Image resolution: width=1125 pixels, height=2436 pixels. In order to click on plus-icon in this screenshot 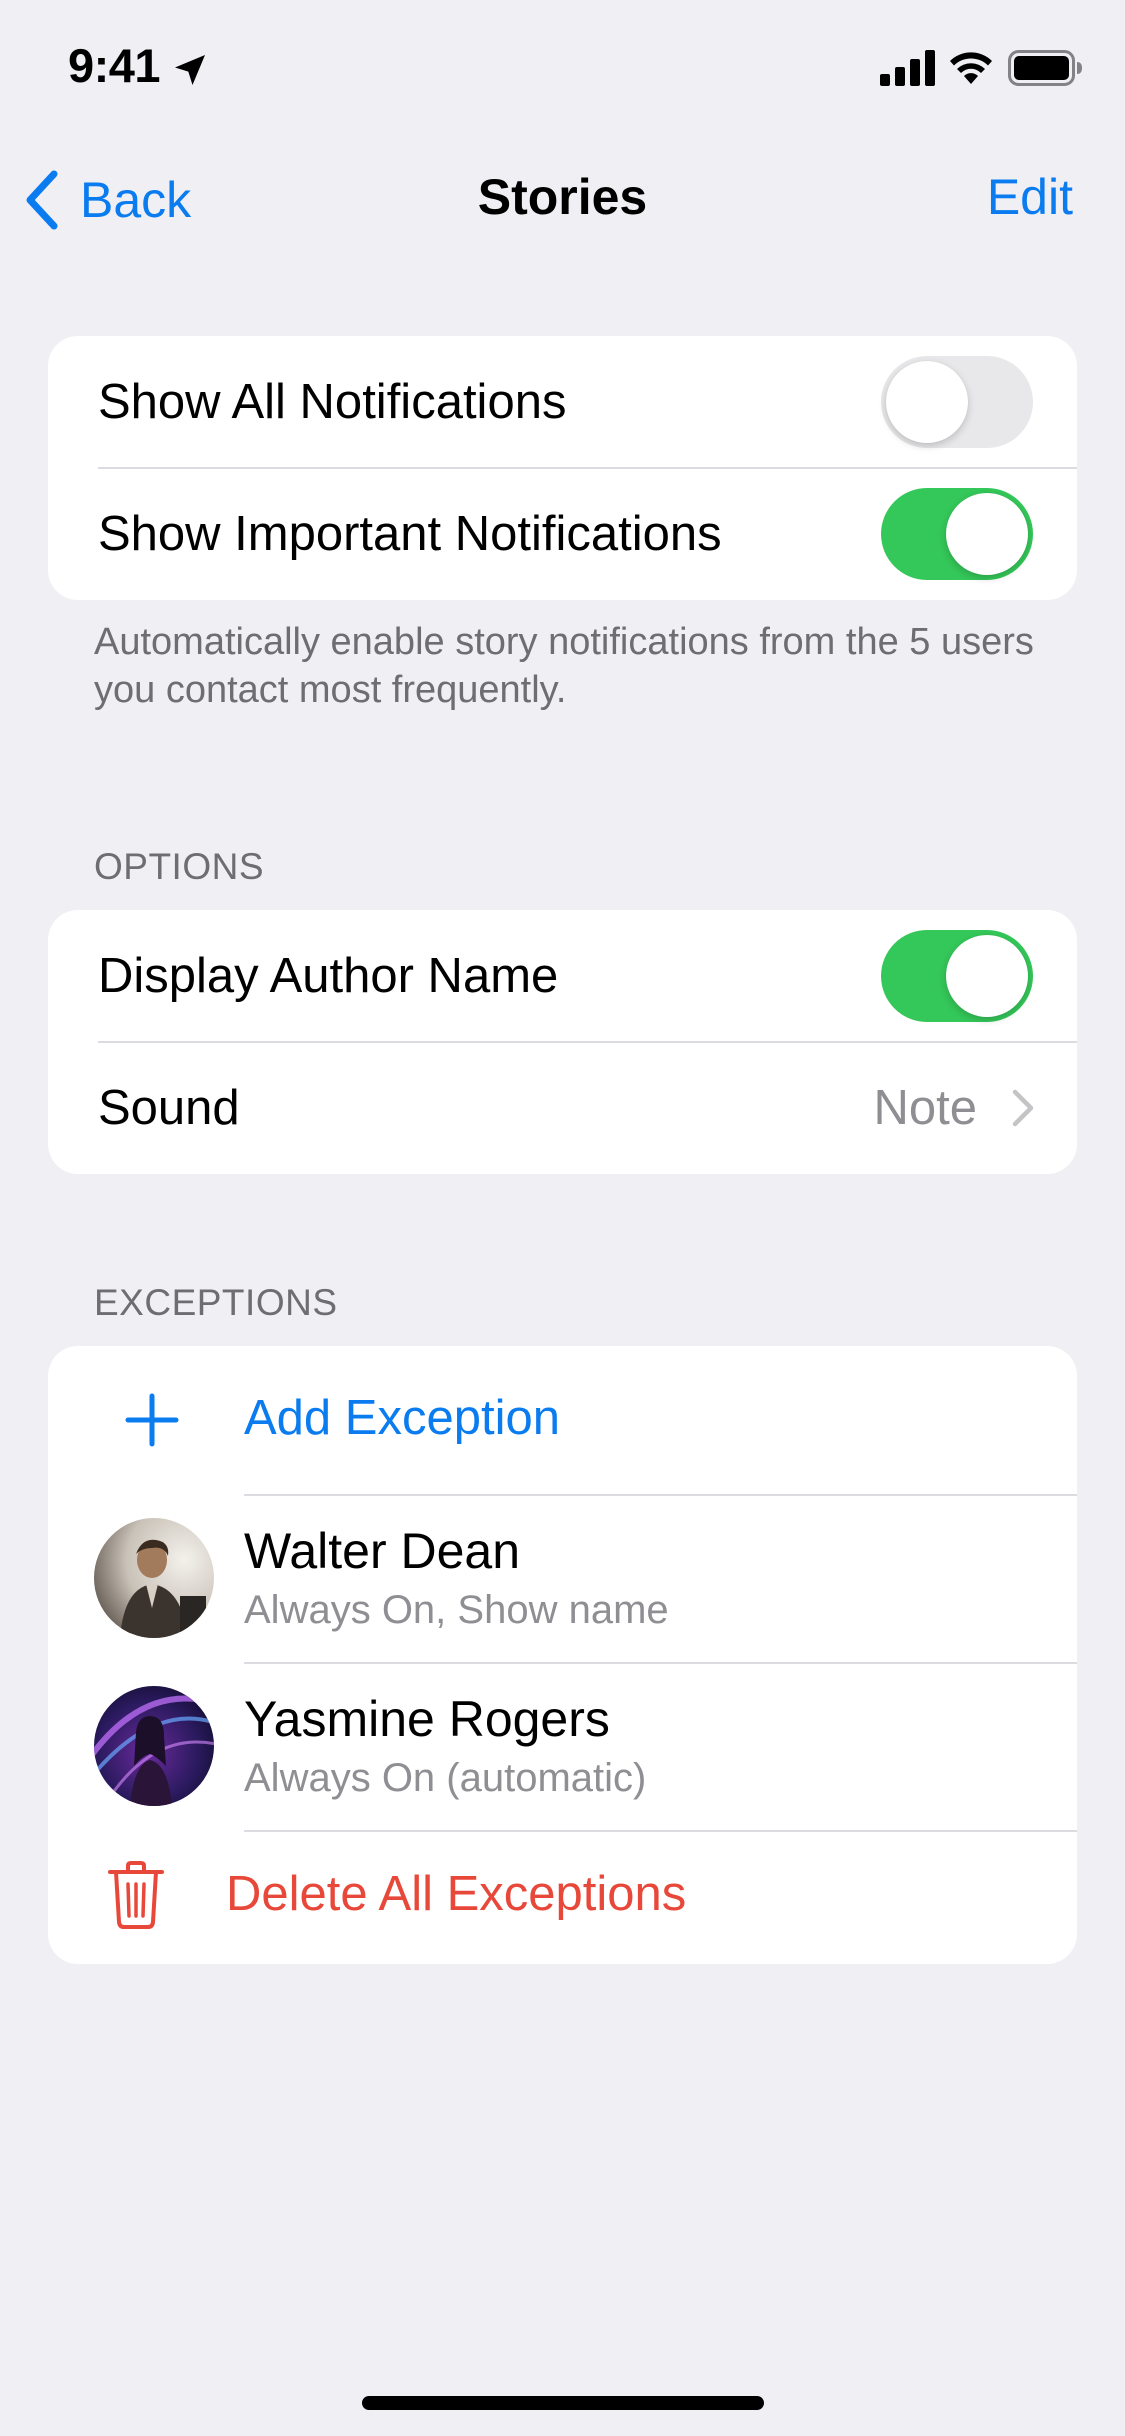, I will do `click(152, 1420)`.